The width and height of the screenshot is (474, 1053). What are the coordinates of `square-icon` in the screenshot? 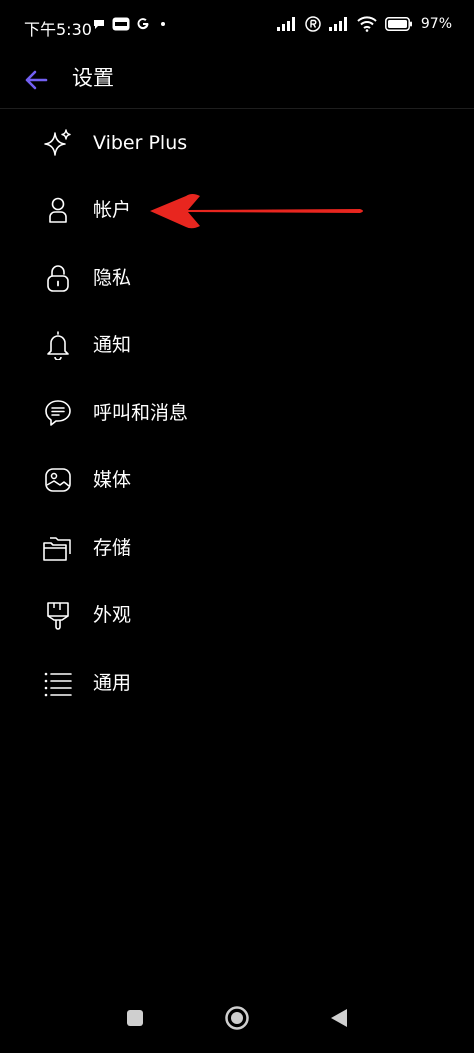 It's located at (135, 1018).